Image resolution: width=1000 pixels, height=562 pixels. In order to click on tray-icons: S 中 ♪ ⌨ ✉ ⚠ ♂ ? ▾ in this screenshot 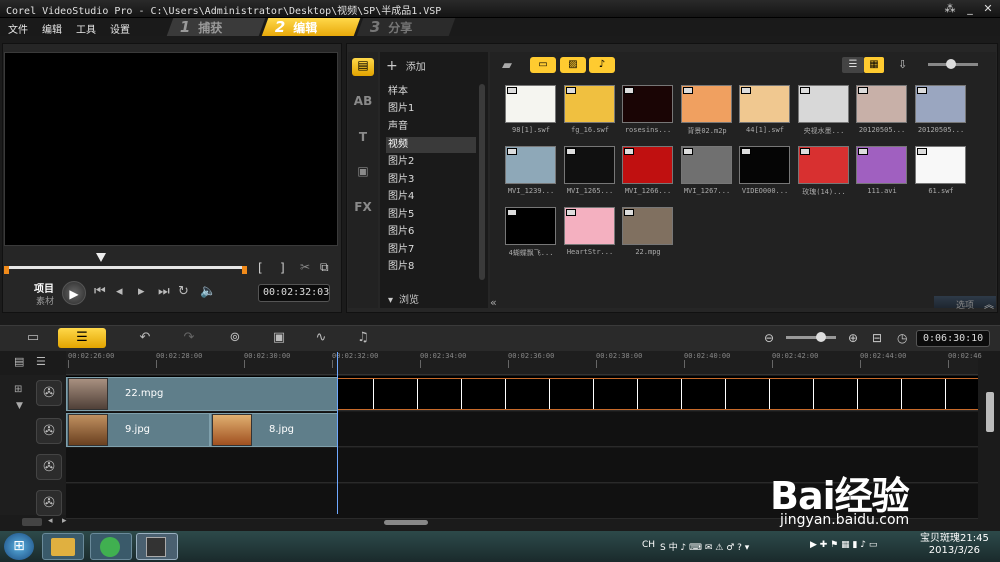, I will do `click(704, 546)`.